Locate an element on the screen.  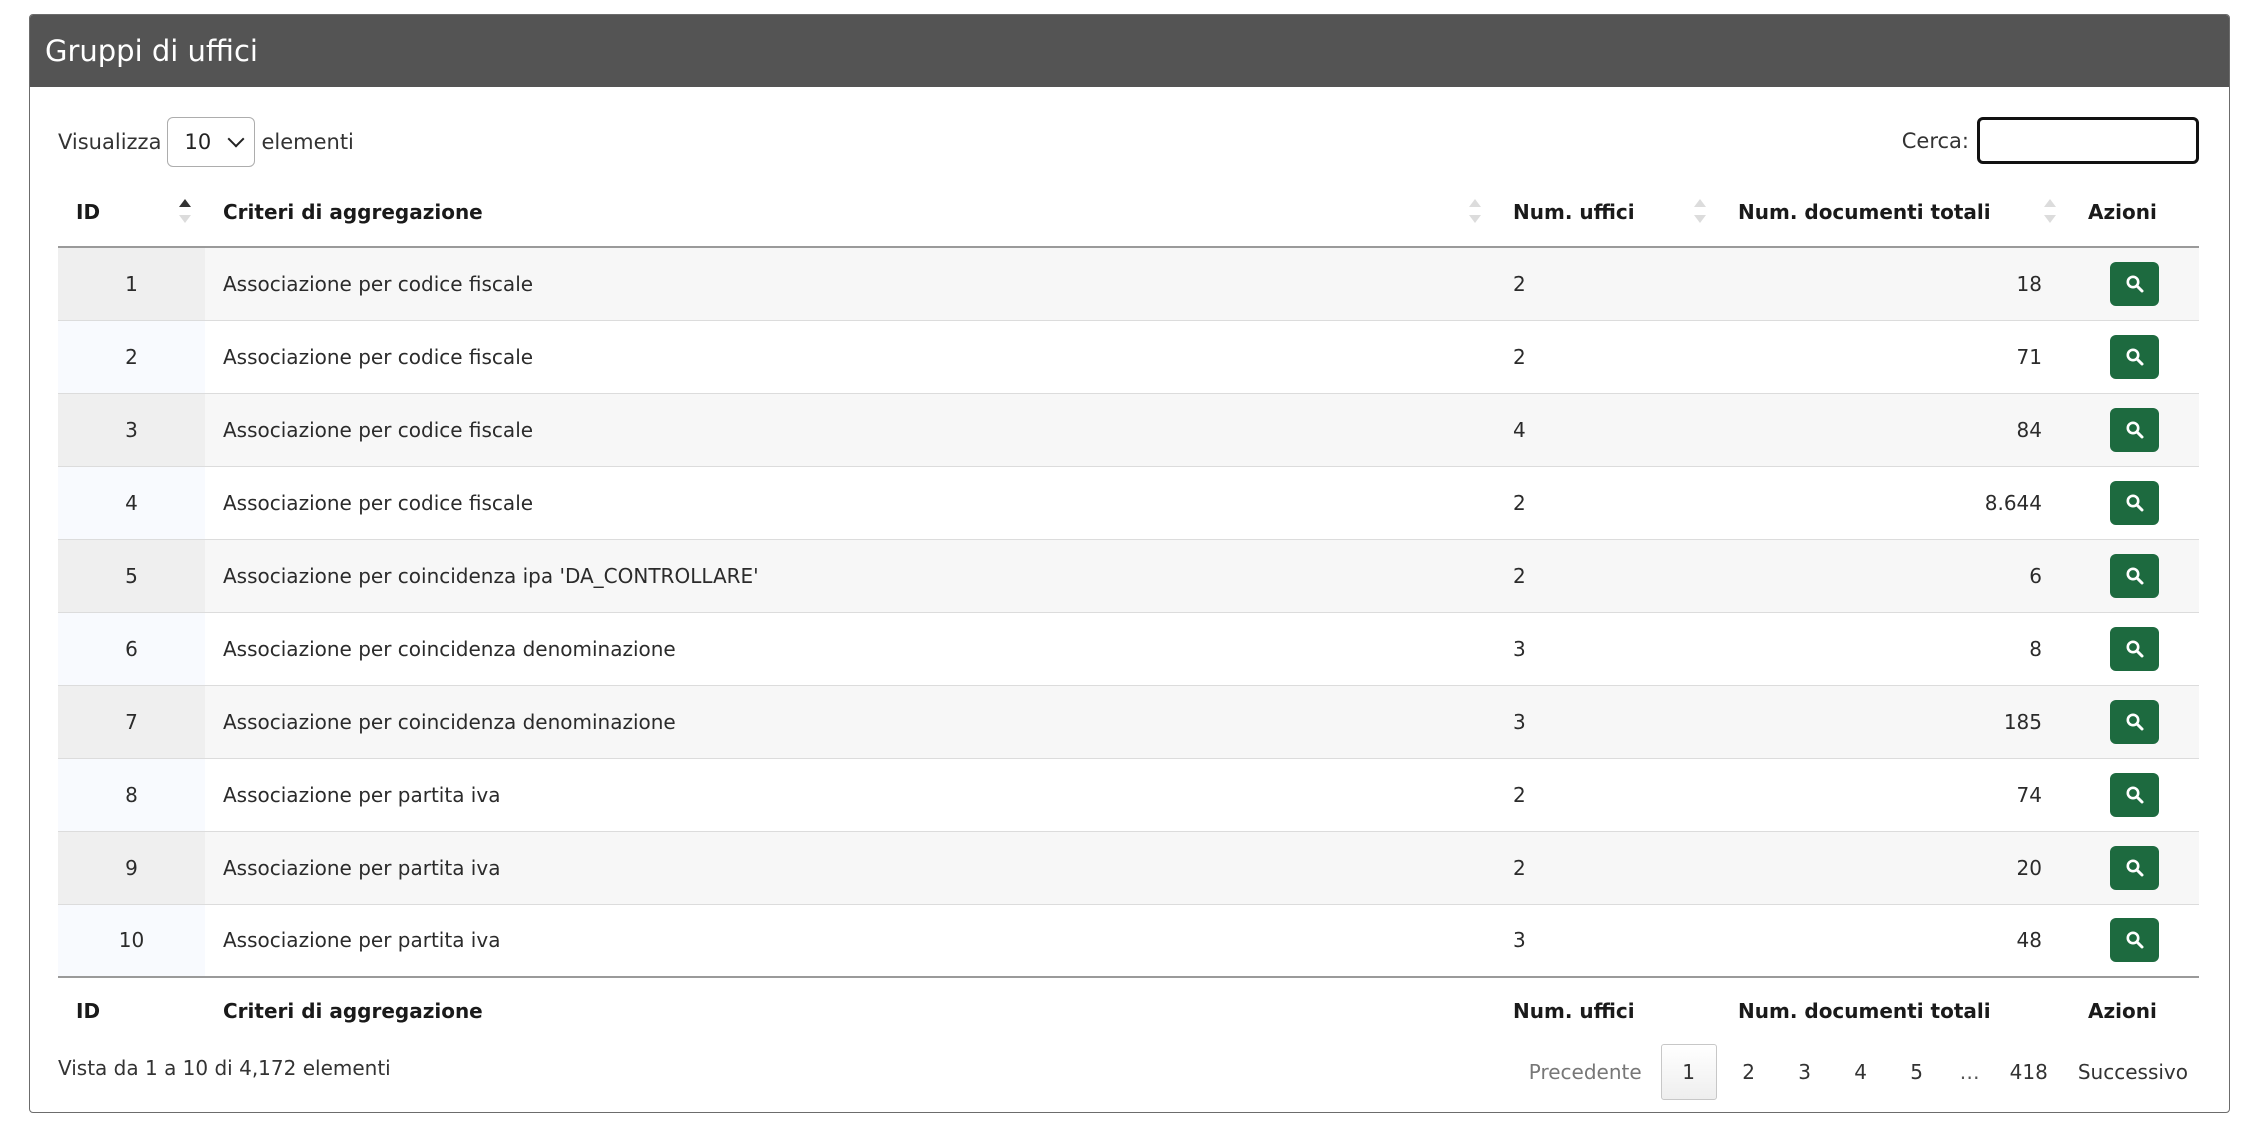
cell-id: 6 is located at coordinates (131, 648).